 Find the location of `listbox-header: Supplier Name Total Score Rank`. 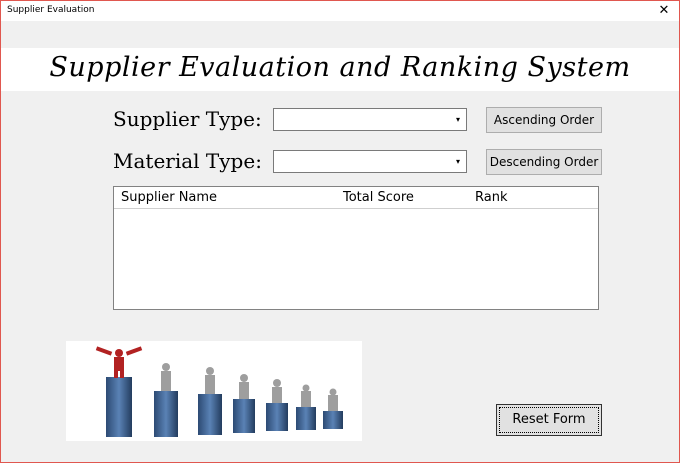

listbox-header: Supplier Name Total Score Rank is located at coordinates (356, 198).